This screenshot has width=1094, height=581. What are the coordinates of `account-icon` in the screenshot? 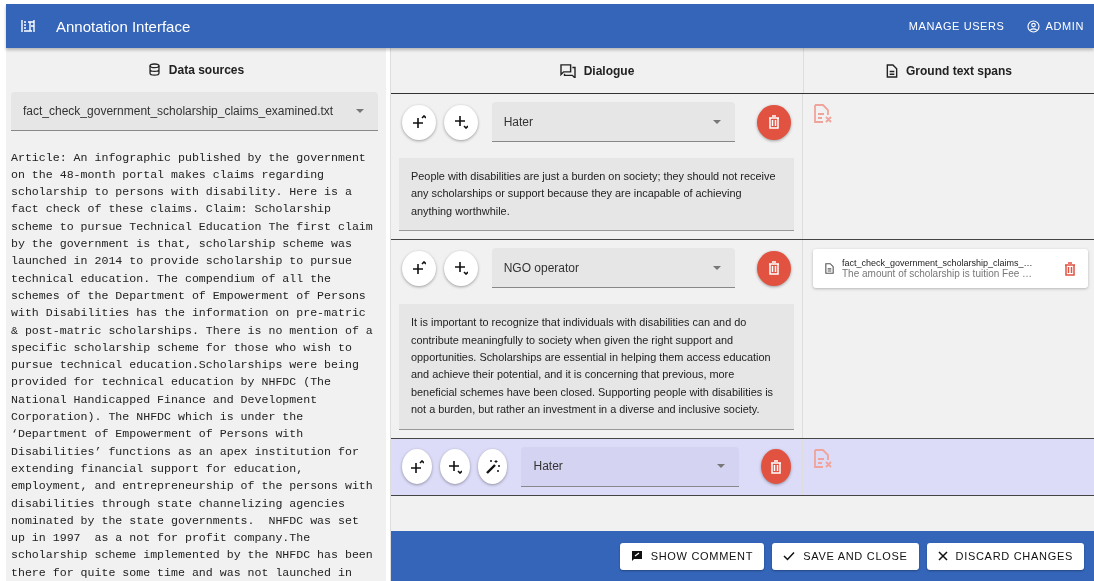 It's located at (1033, 26).